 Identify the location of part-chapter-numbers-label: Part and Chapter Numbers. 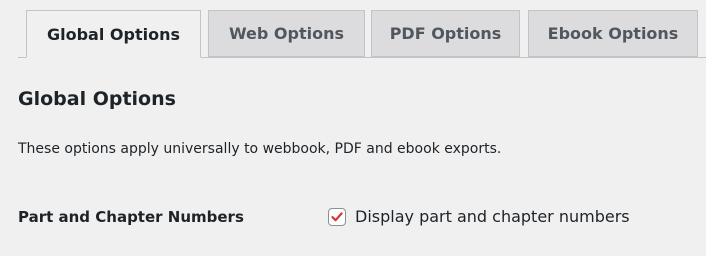
(131, 217).